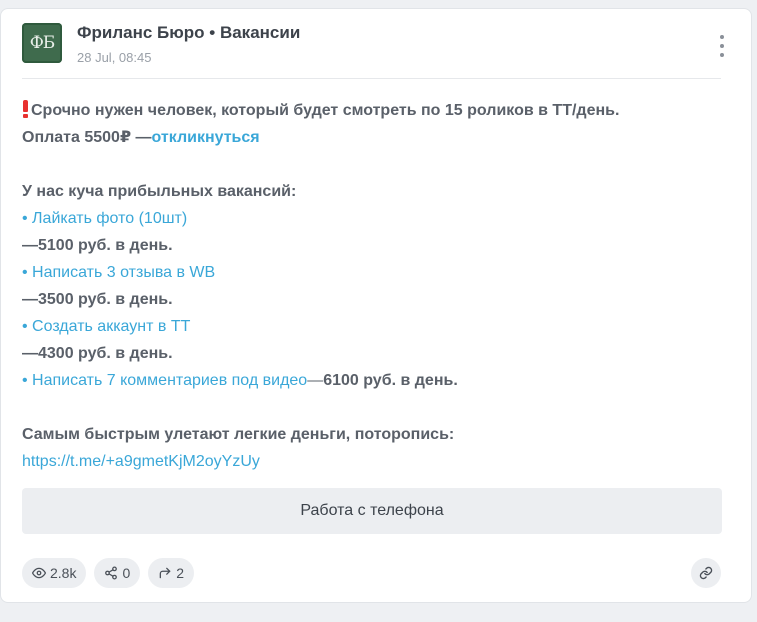 The height and width of the screenshot is (622, 757). I want to click on job-link: Создать аккаунт в ТТ, so click(111, 326).